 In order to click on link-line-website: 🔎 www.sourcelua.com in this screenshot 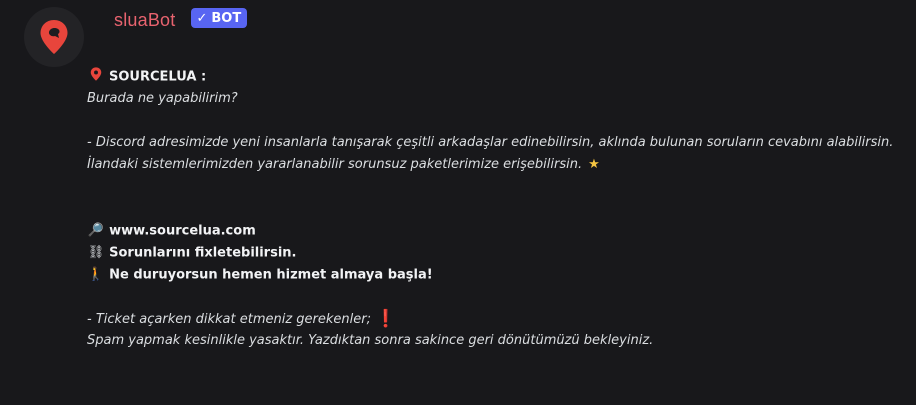, I will do `click(487, 231)`.